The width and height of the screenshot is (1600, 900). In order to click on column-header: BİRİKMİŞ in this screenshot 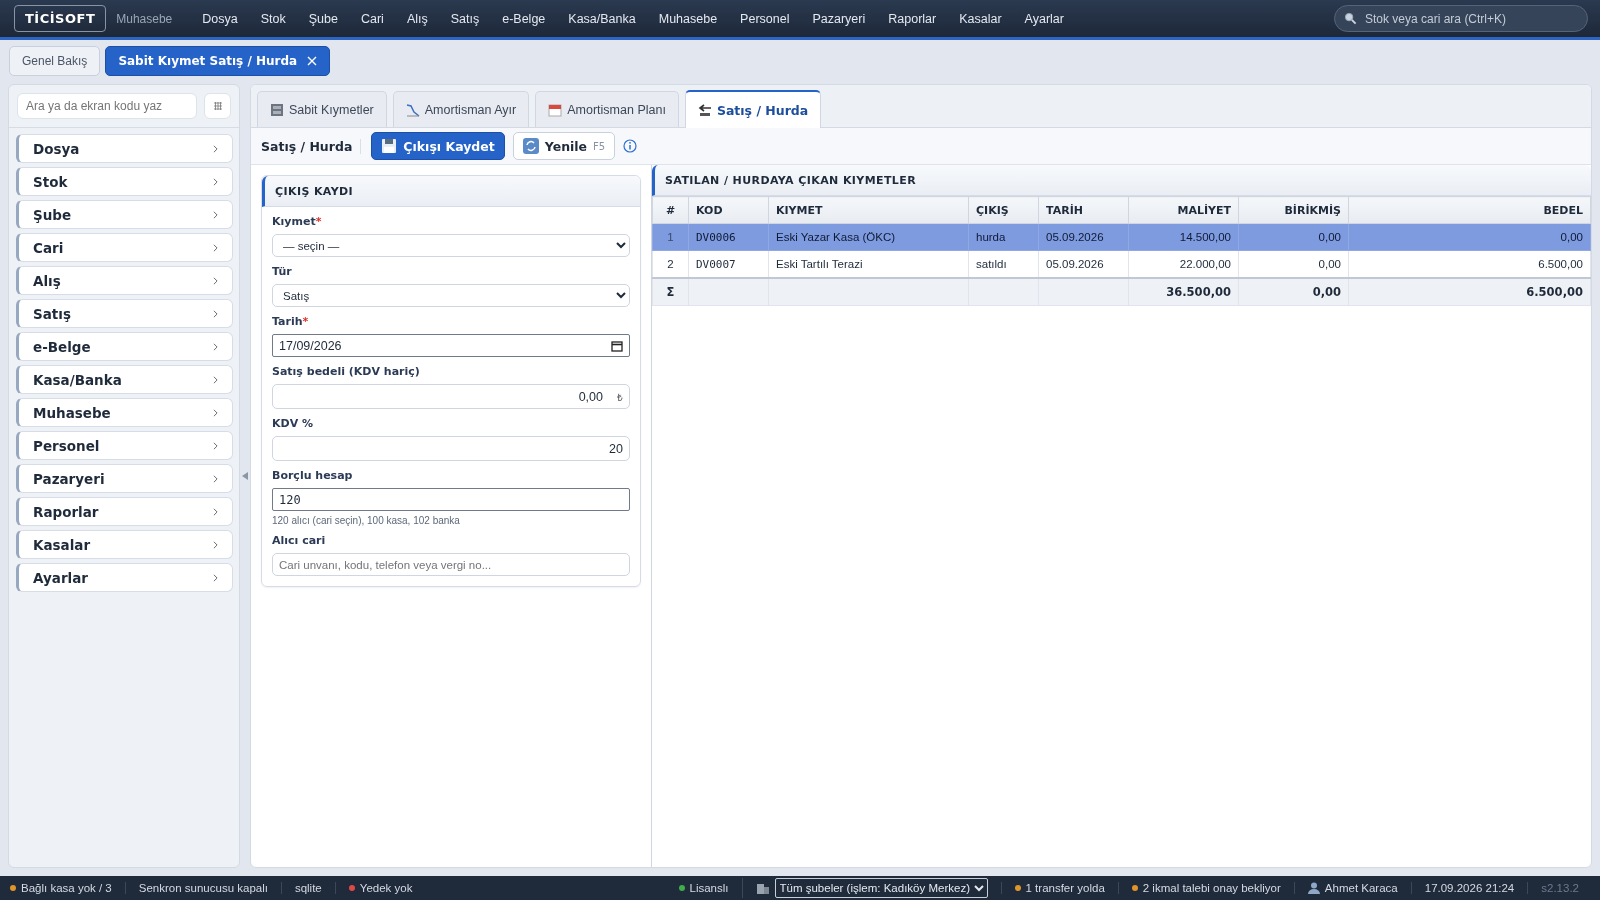, I will do `click(1293, 210)`.